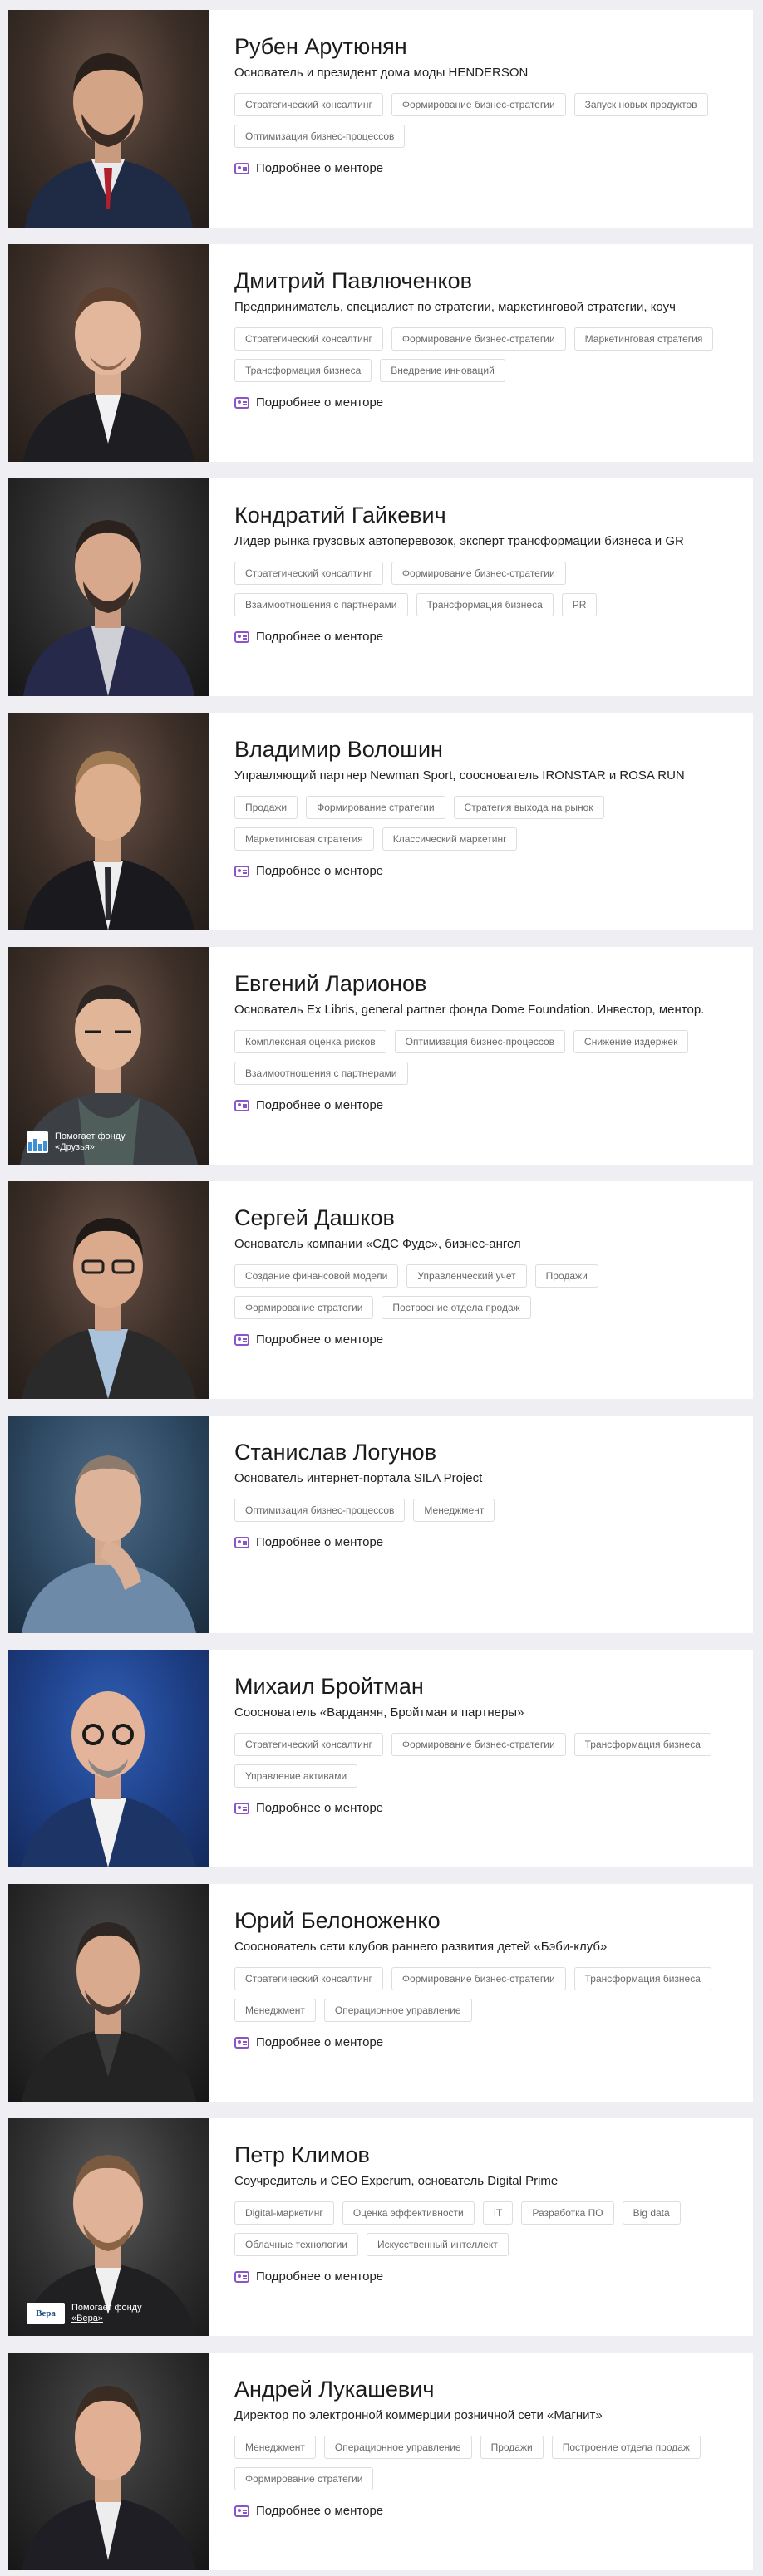  Describe the element at coordinates (485, 1452) in the screenshot. I see `mentor-name: Станислав Логунов` at that location.